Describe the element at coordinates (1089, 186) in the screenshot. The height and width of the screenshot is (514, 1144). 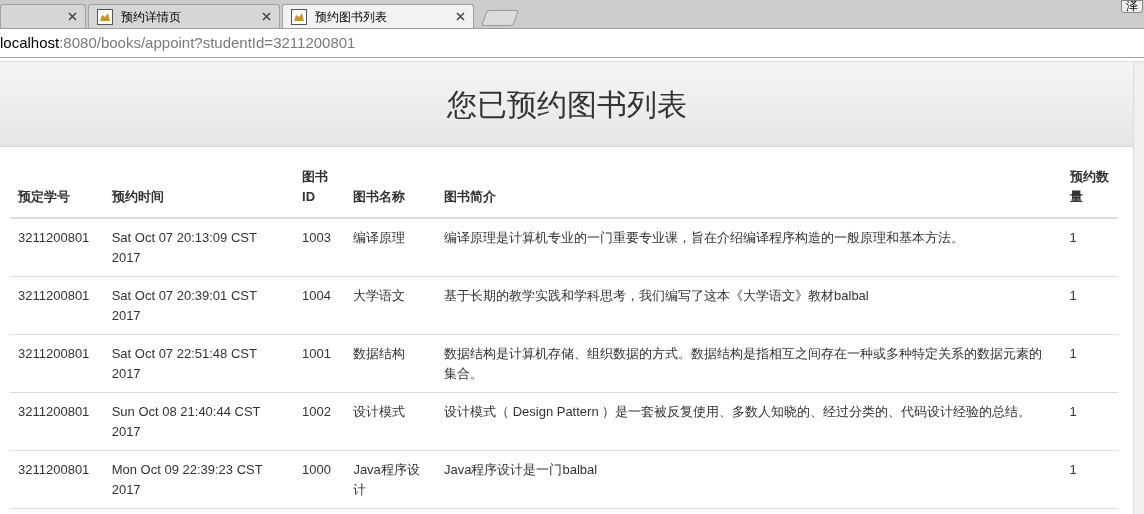
I see `column-header: 预约数量` at that location.